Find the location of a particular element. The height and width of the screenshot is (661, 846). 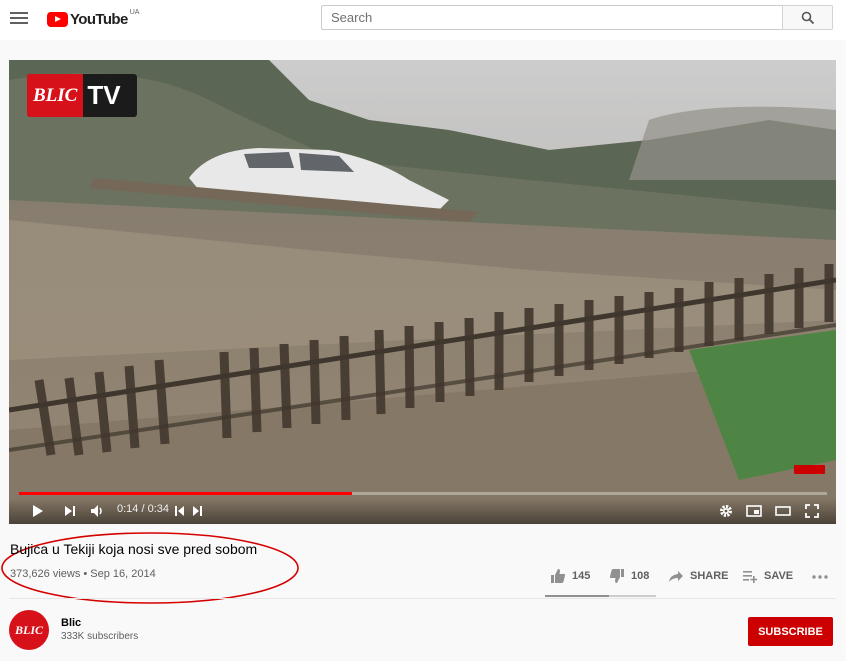

youtube-play-logo-icon is located at coordinates (57, 19).